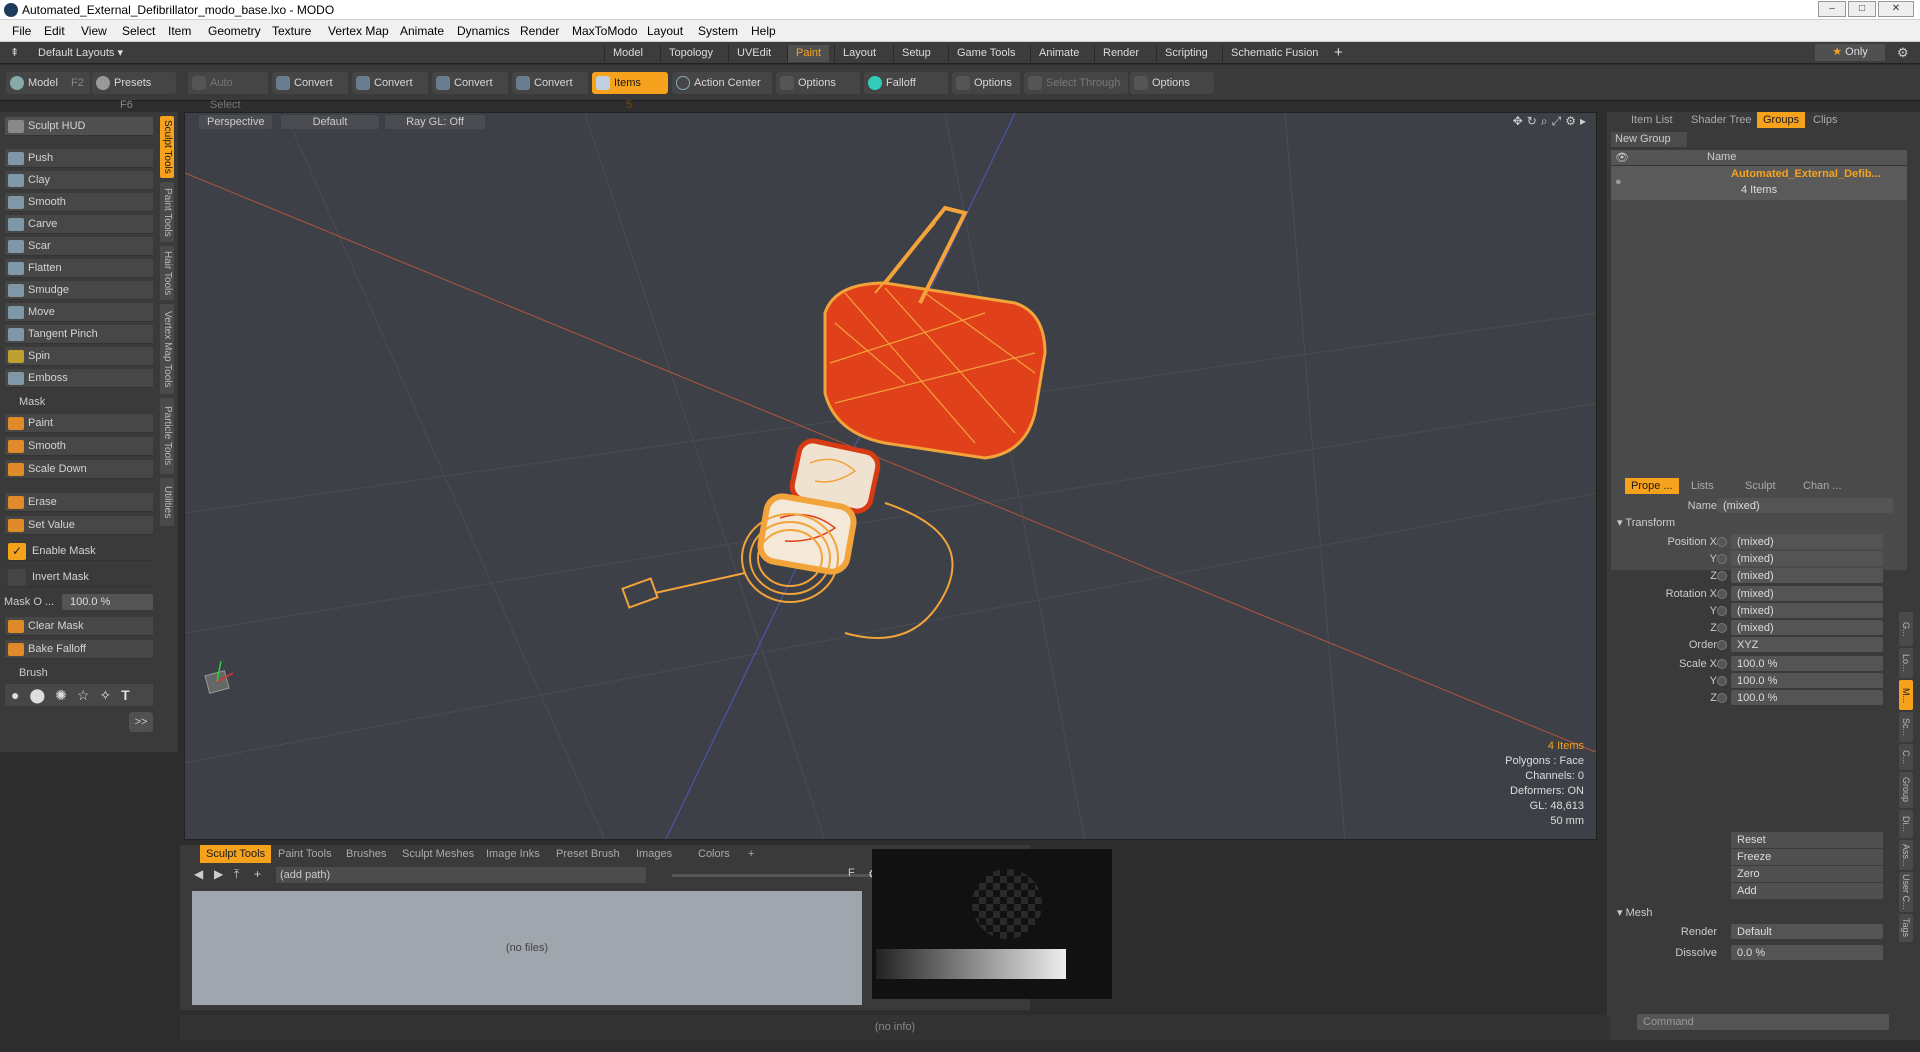 The image size is (1920, 1052). Describe the element at coordinates (21, 31) in the screenshot. I see `menu-file: File` at that location.